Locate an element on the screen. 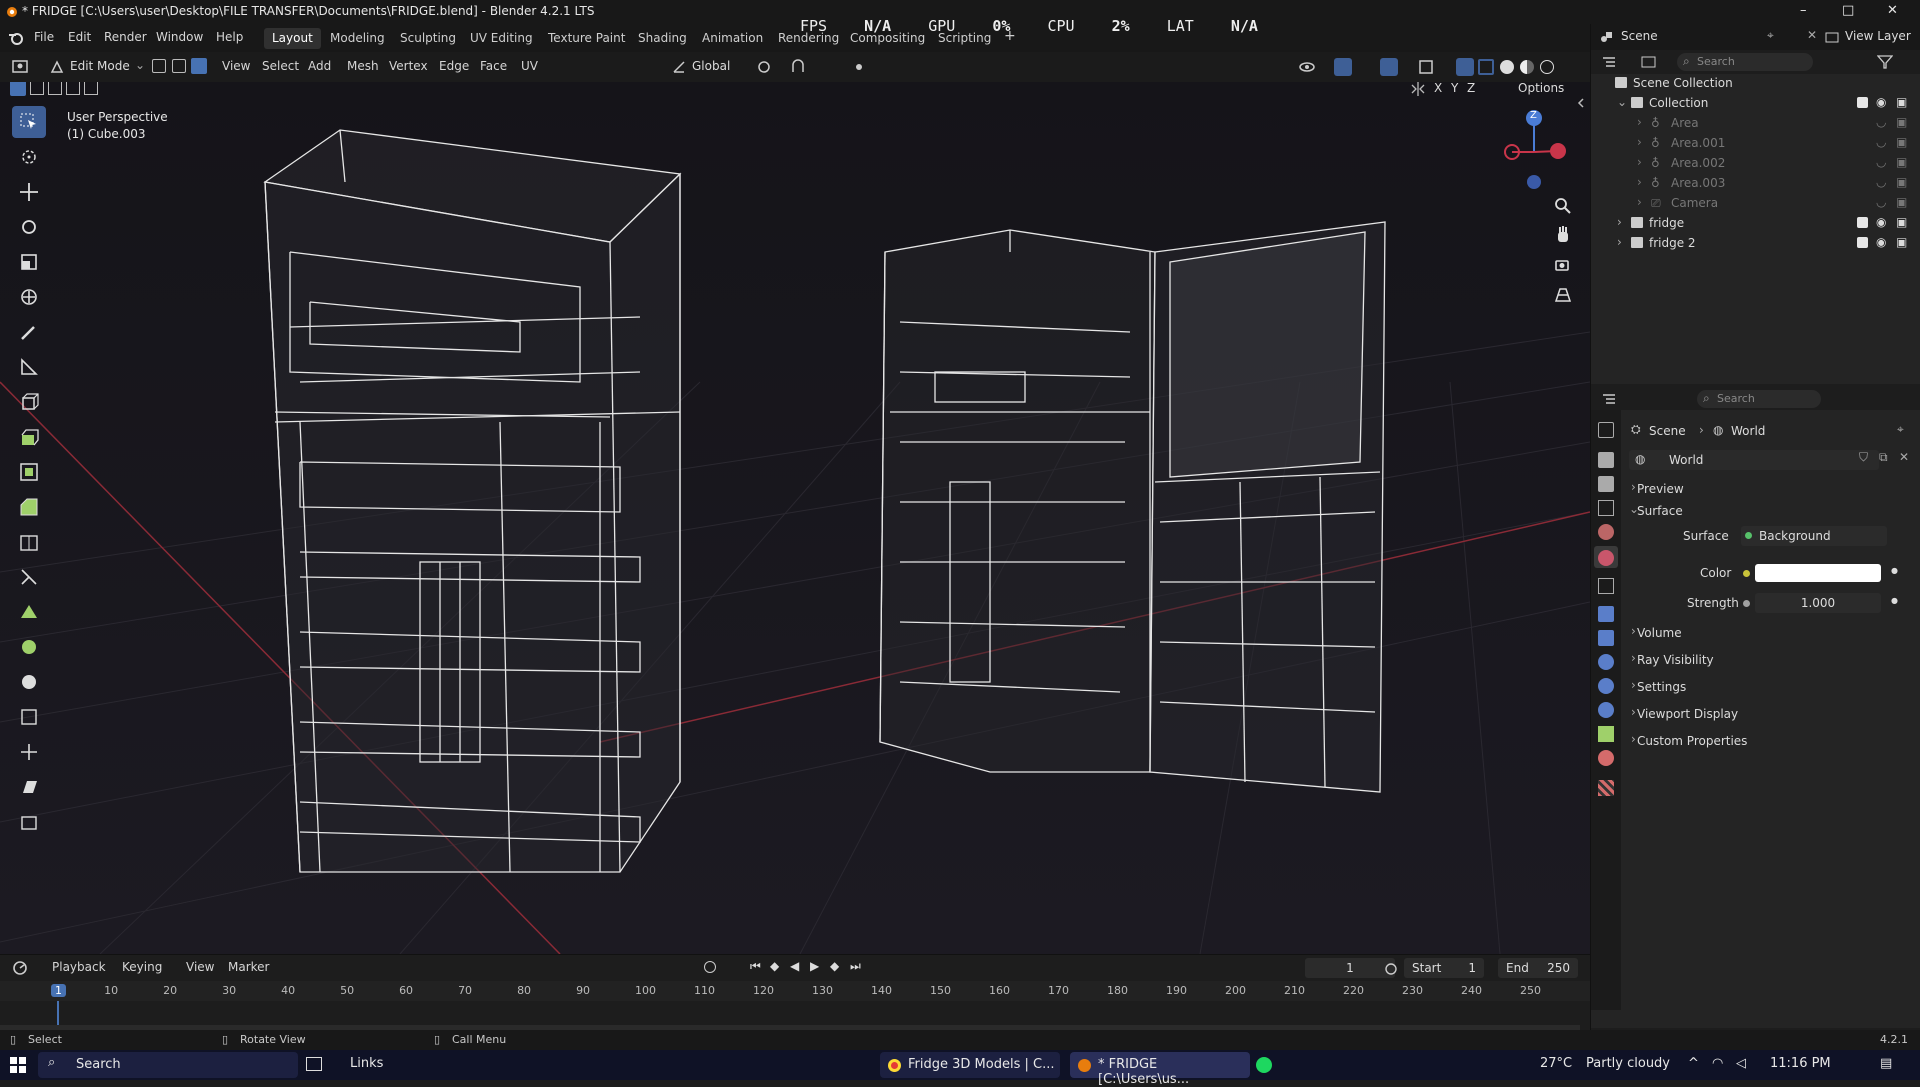 Image resolution: width=1920 pixels, height=1087 pixels. visibility-toggle-icon is located at coordinates (1307, 67).